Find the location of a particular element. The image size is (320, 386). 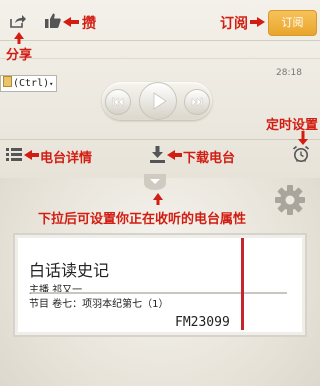

details-annotation: 电台详情 is located at coordinates (66, 158).